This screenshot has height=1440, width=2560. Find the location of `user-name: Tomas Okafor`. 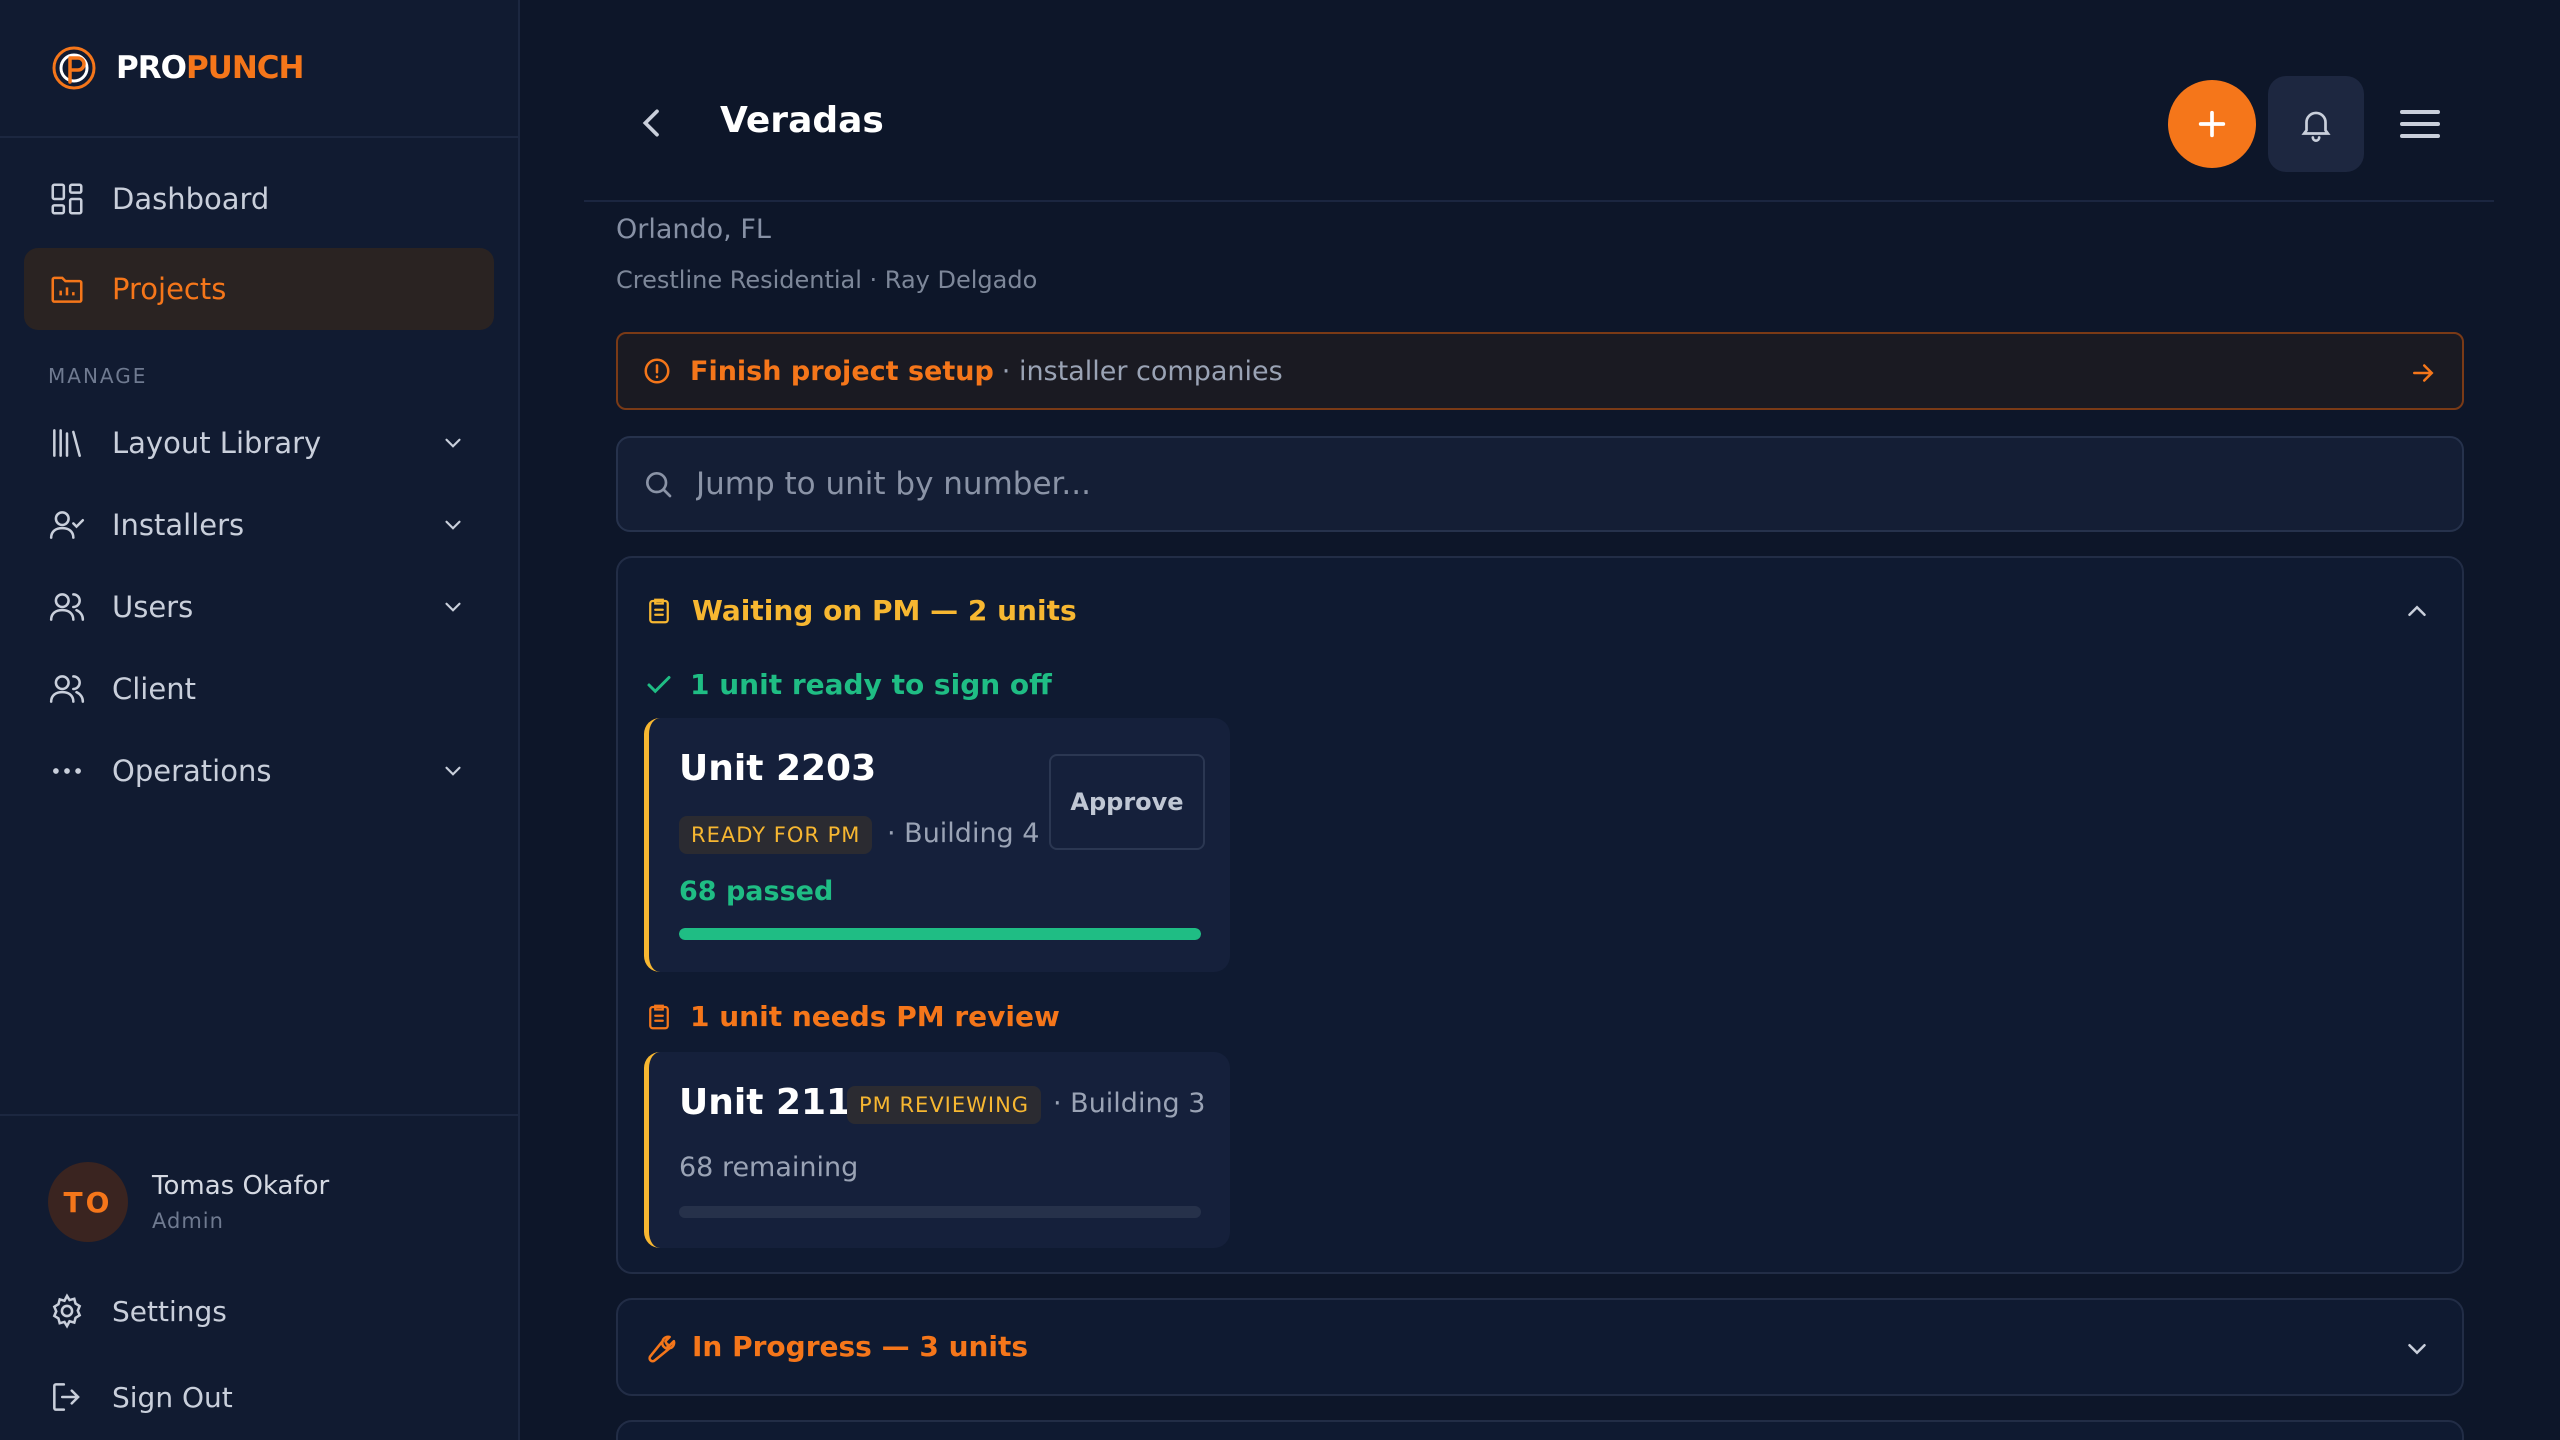

user-name: Tomas Okafor is located at coordinates (241, 1186).